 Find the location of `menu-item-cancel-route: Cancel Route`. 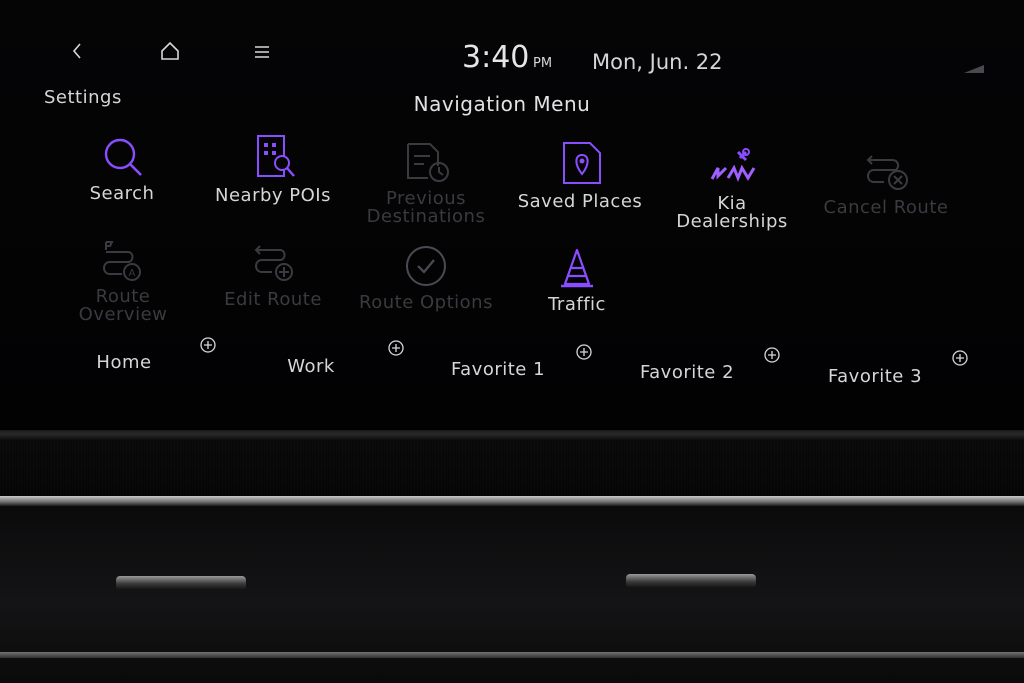

menu-item-cancel-route: Cancel Route is located at coordinates (886, 207).